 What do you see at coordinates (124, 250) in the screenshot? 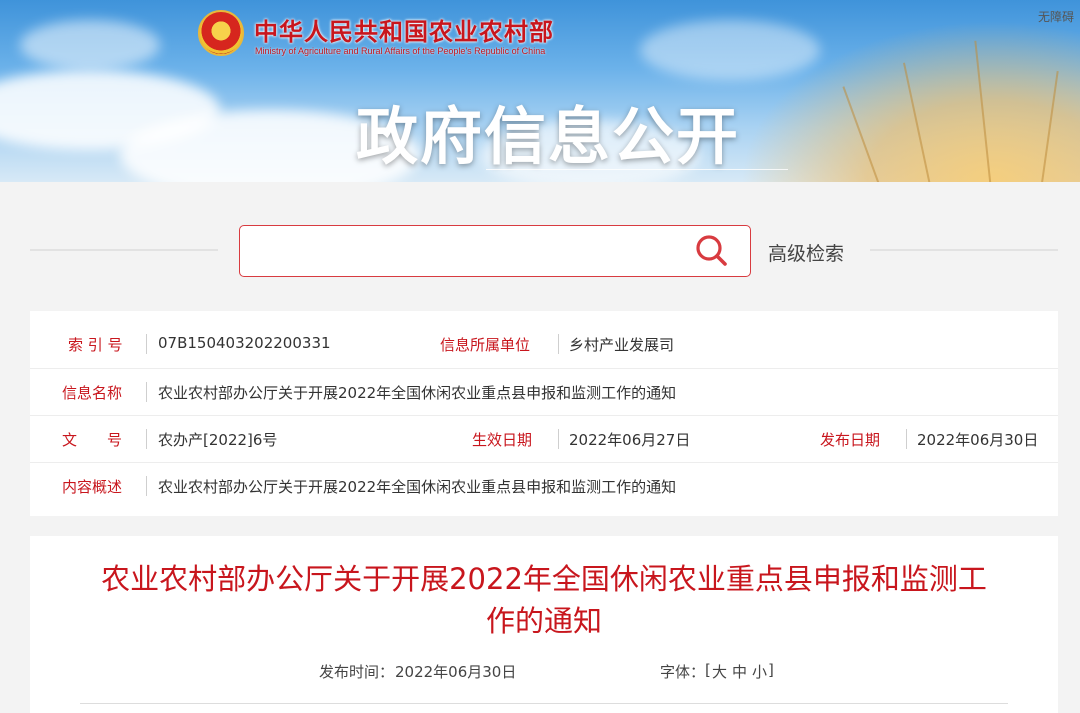
I see `search-divider-left` at bounding box center [124, 250].